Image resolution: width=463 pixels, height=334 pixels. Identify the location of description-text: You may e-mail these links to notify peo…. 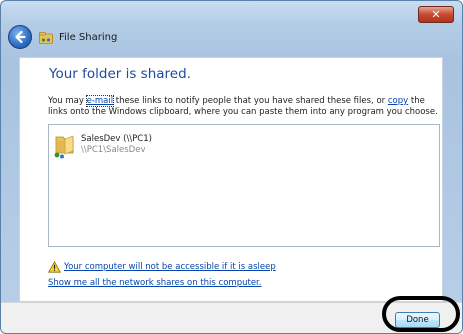
(244, 106).